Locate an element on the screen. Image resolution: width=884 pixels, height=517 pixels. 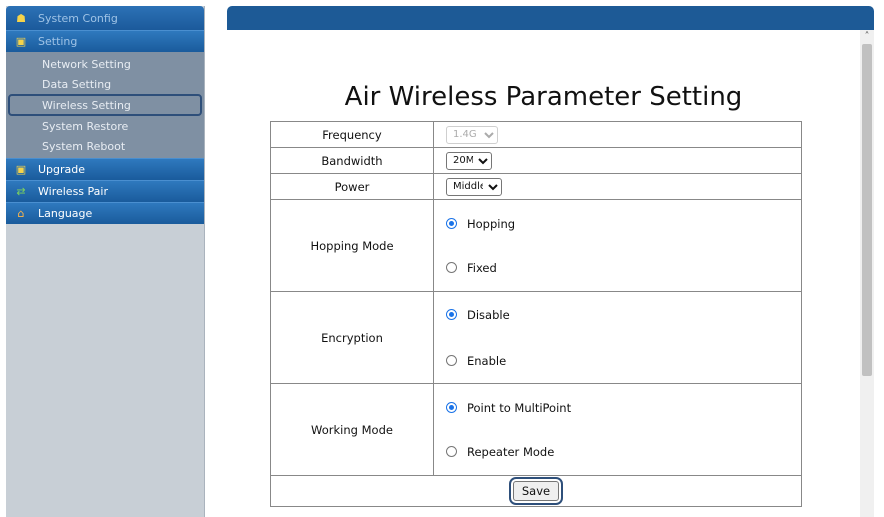
table-row: Encryption Disable Enable is located at coordinates (536, 337).